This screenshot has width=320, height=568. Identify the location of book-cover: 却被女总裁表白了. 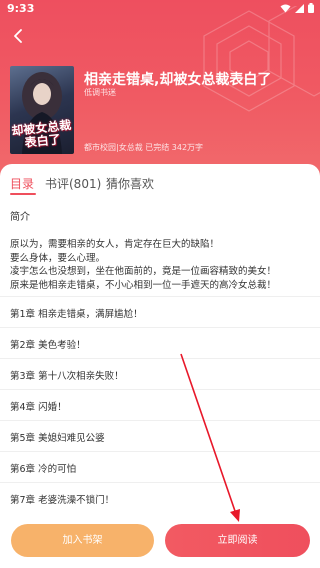
(42, 110).